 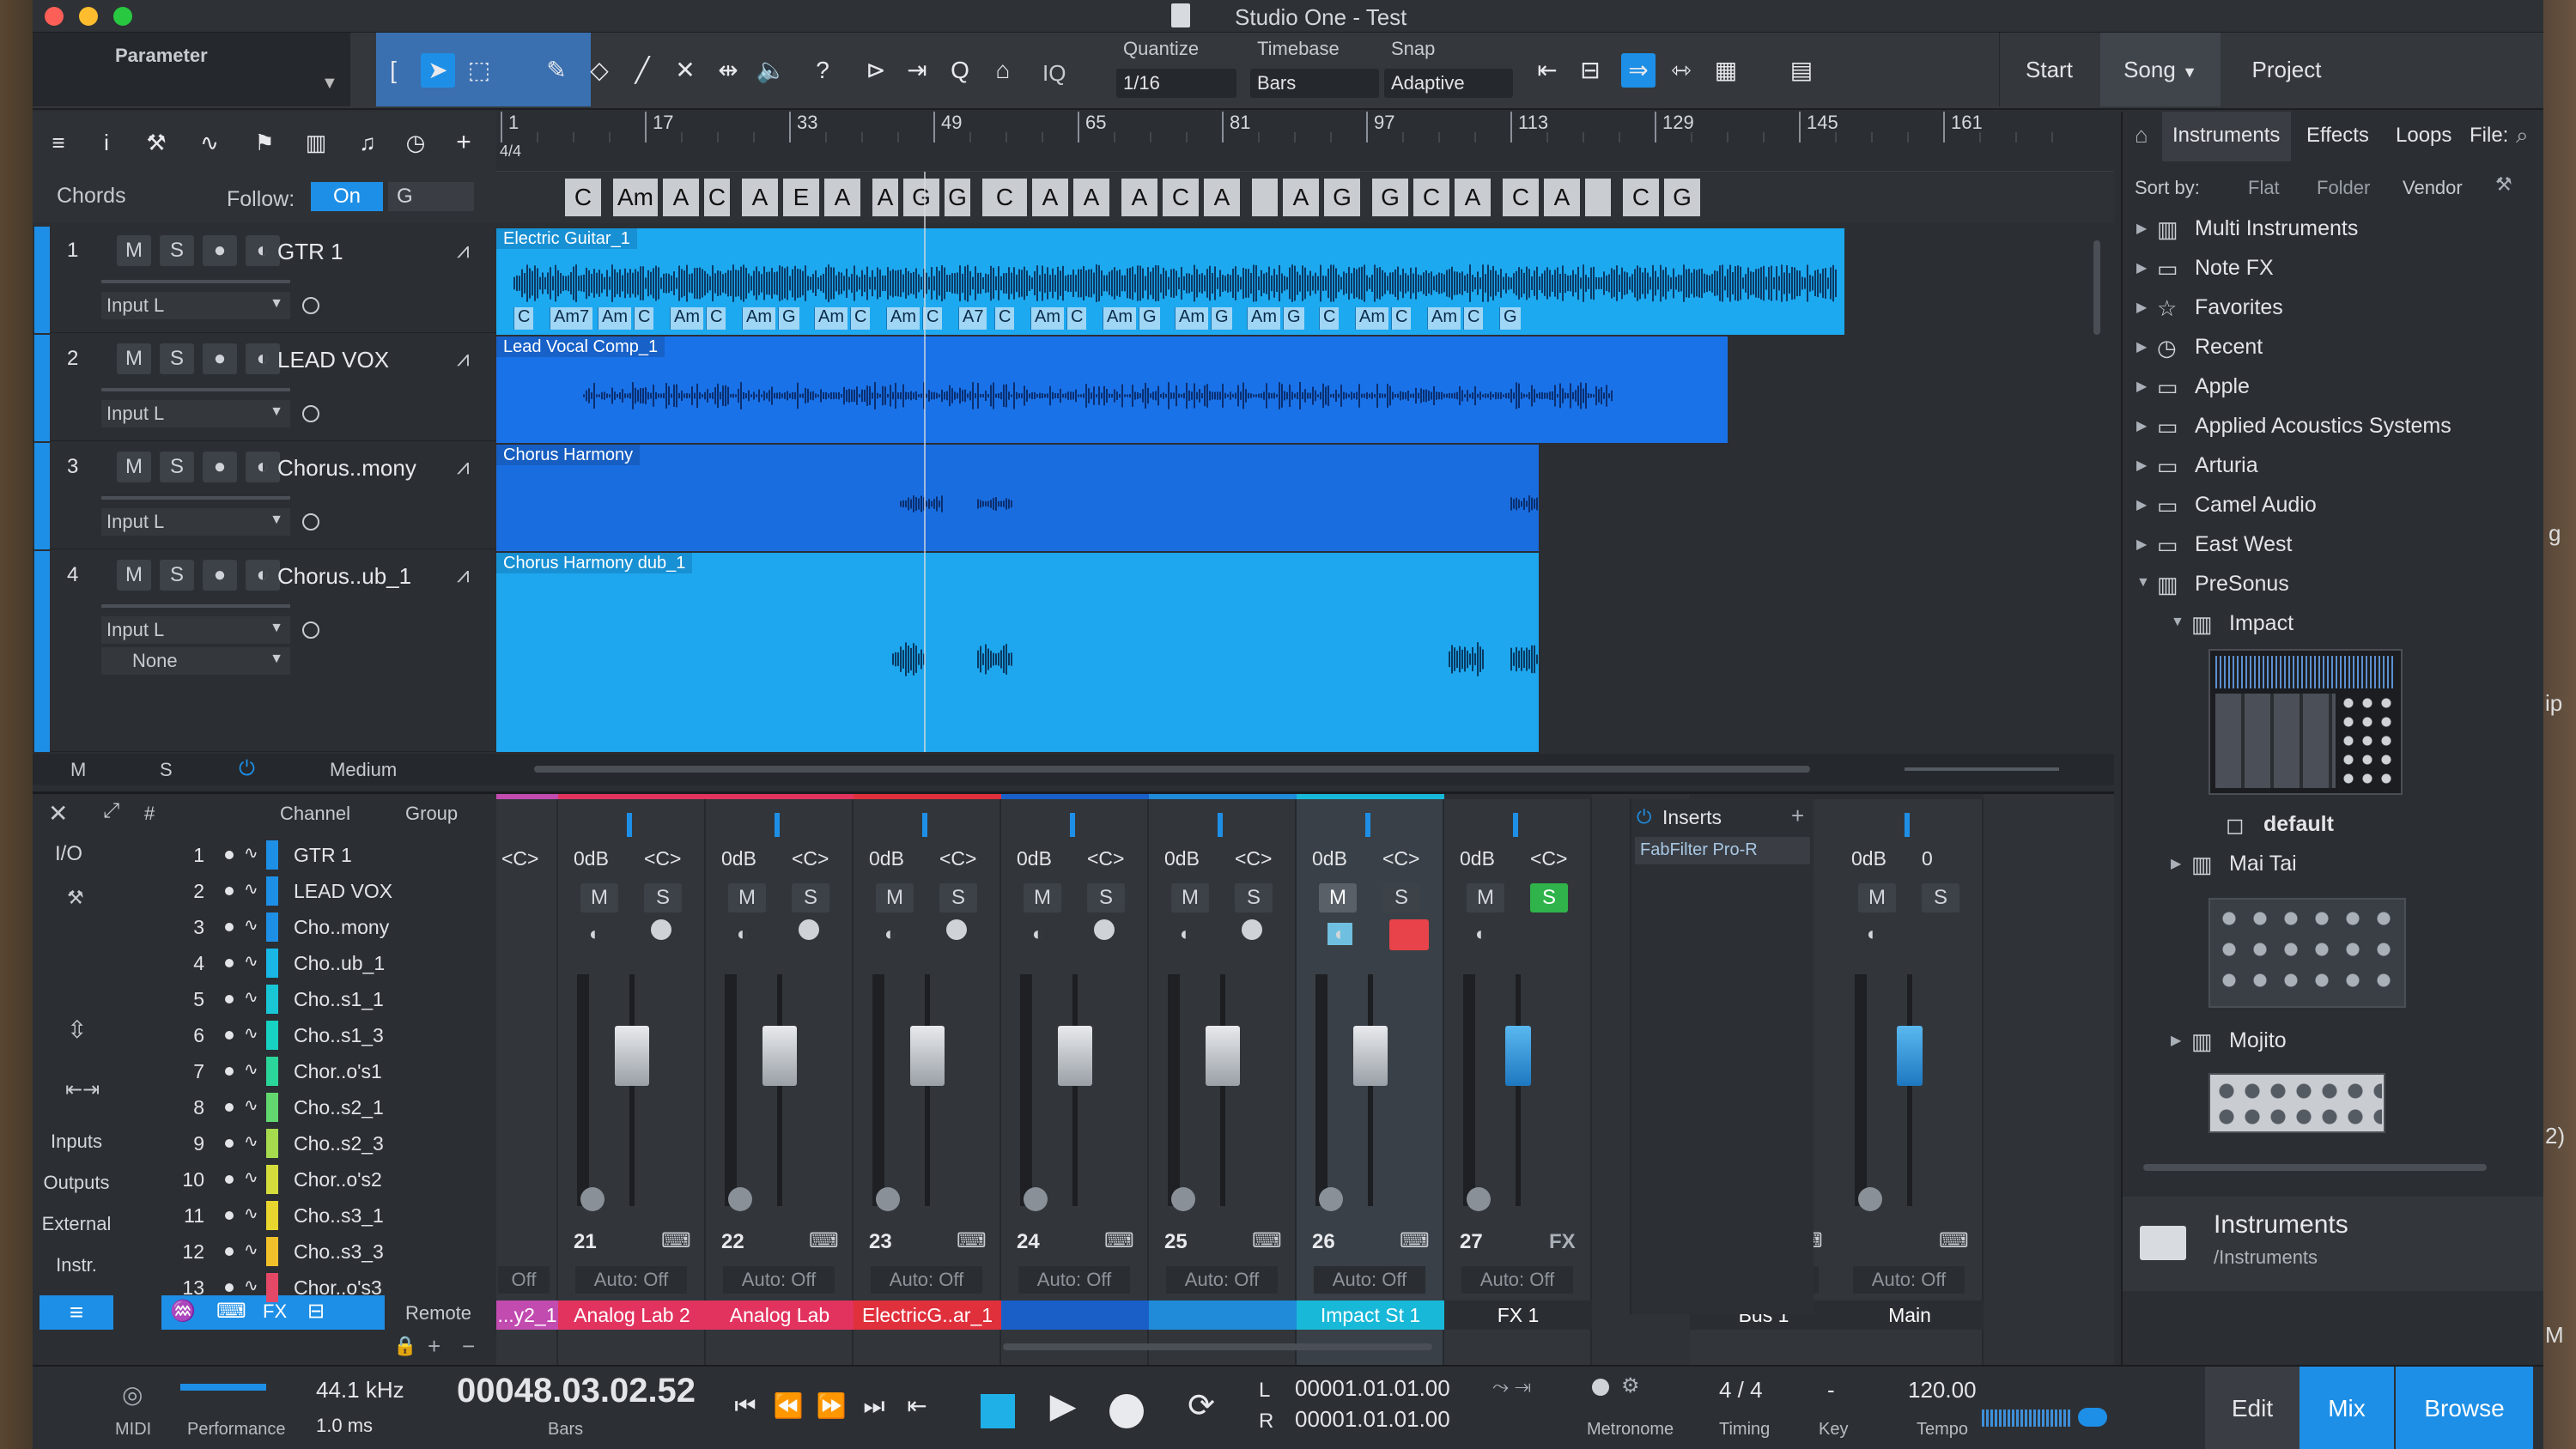 What do you see at coordinates (307, 855) in the screenshot?
I see `channel-list-row: 1 ∿ GTR 1` at bounding box center [307, 855].